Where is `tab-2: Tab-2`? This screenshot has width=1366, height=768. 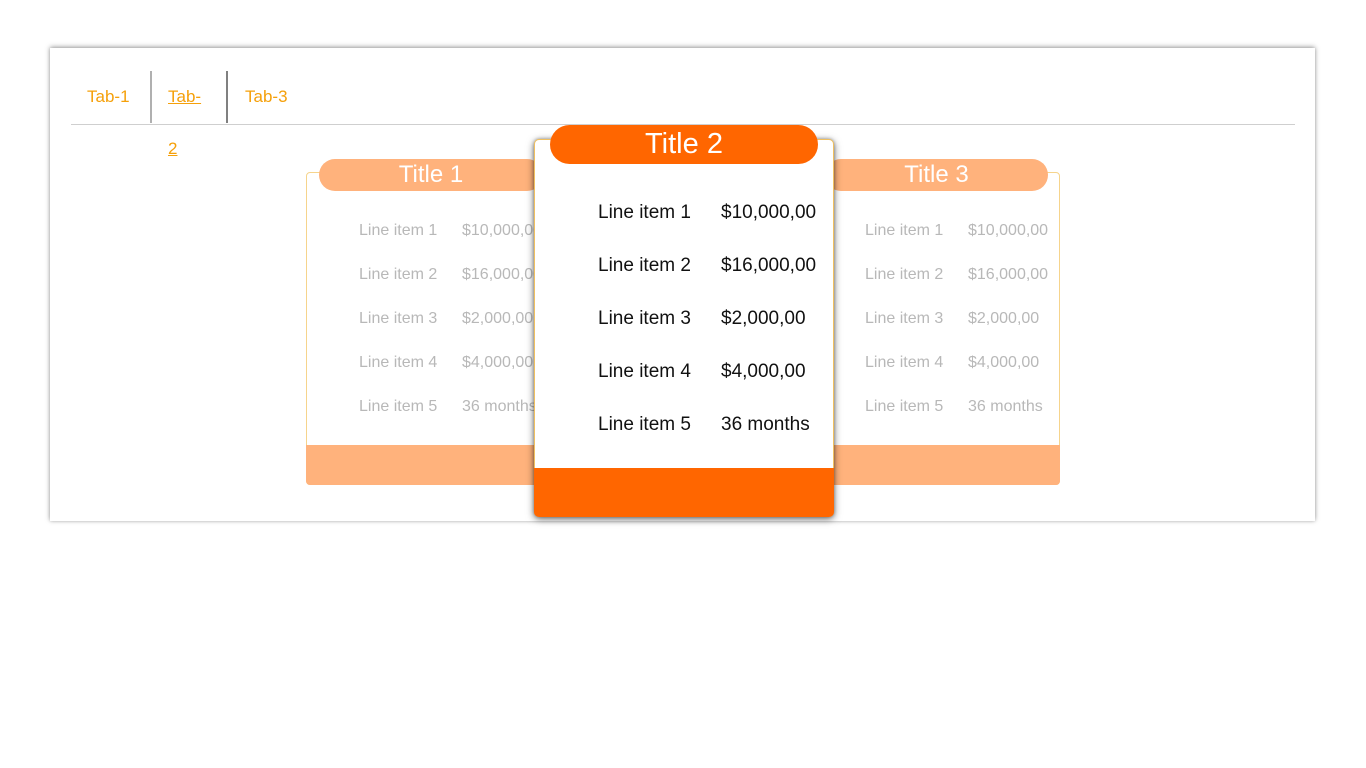
tab-2: Tab-2 is located at coordinates (189, 114).